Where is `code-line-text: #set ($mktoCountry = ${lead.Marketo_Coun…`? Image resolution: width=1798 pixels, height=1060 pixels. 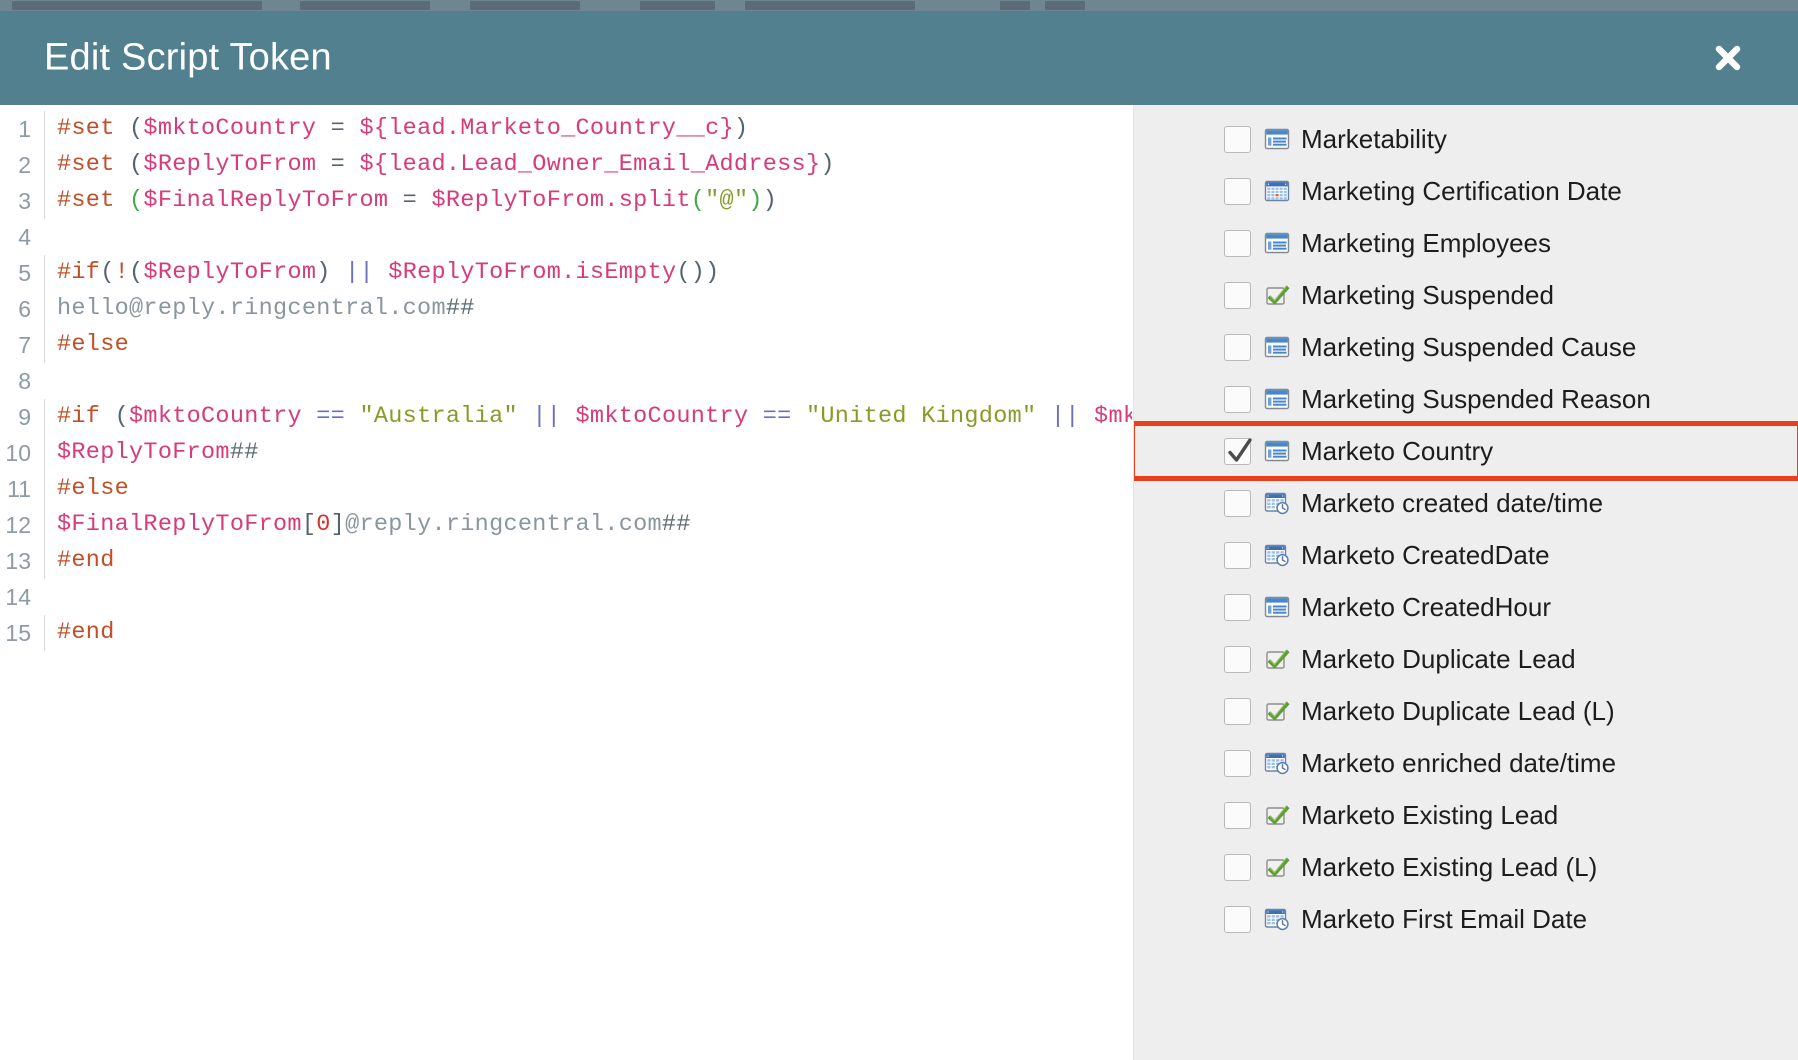
code-line-text: #set ($mktoCountry = ${lead.Marketo_Coun… is located at coordinates (588, 129).